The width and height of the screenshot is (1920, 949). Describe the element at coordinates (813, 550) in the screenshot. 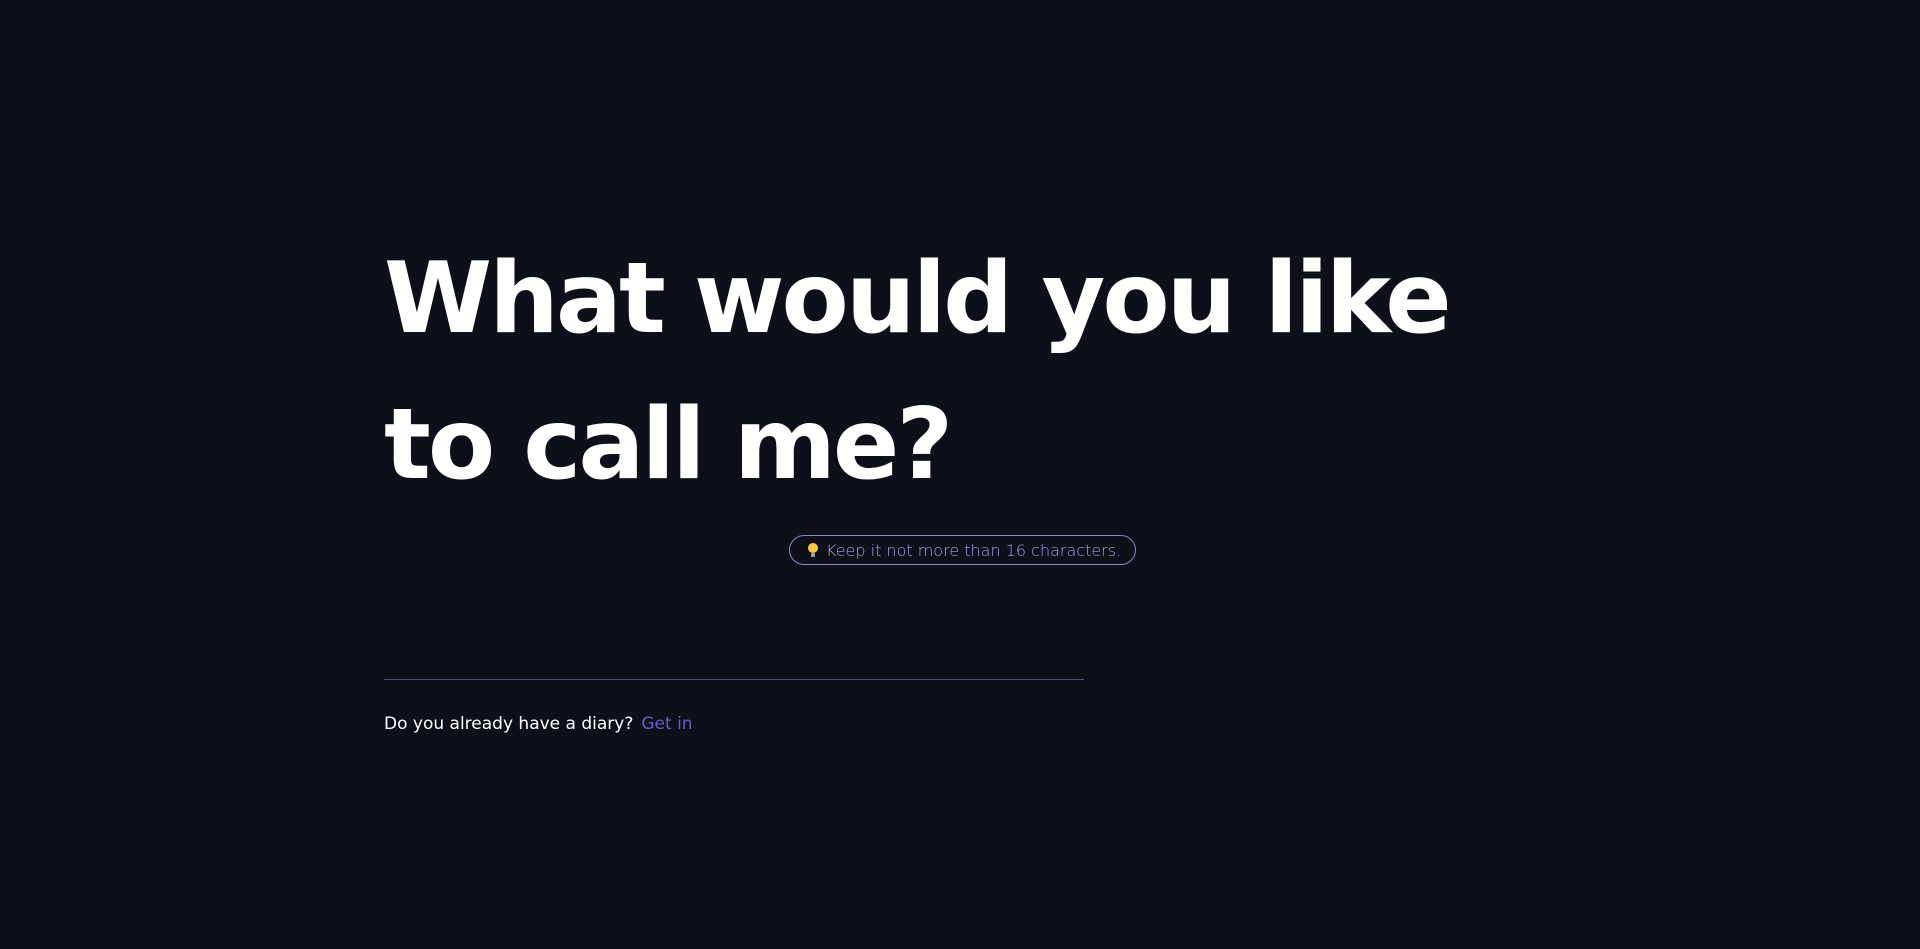

I see `lightbulb-icon` at that location.